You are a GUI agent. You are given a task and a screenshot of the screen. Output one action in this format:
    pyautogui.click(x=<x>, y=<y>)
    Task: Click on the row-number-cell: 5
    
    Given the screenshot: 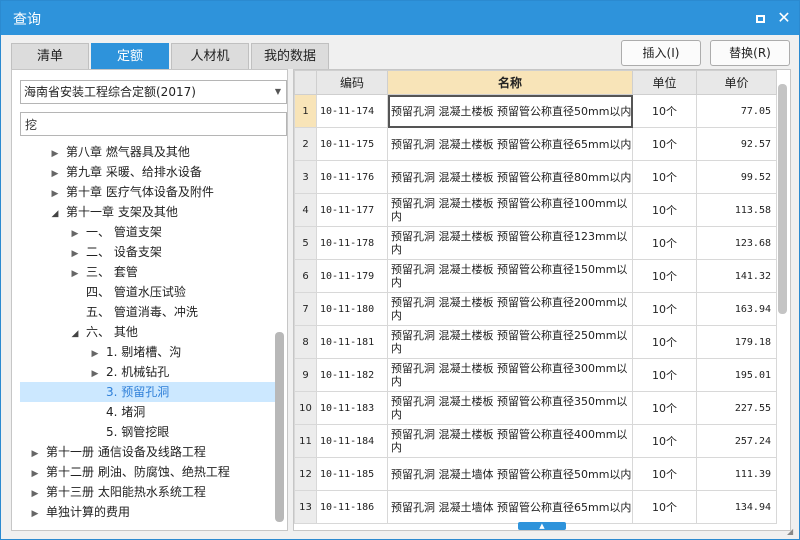 What is the action you would take?
    pyautogui.click(x=305, y=243)
    